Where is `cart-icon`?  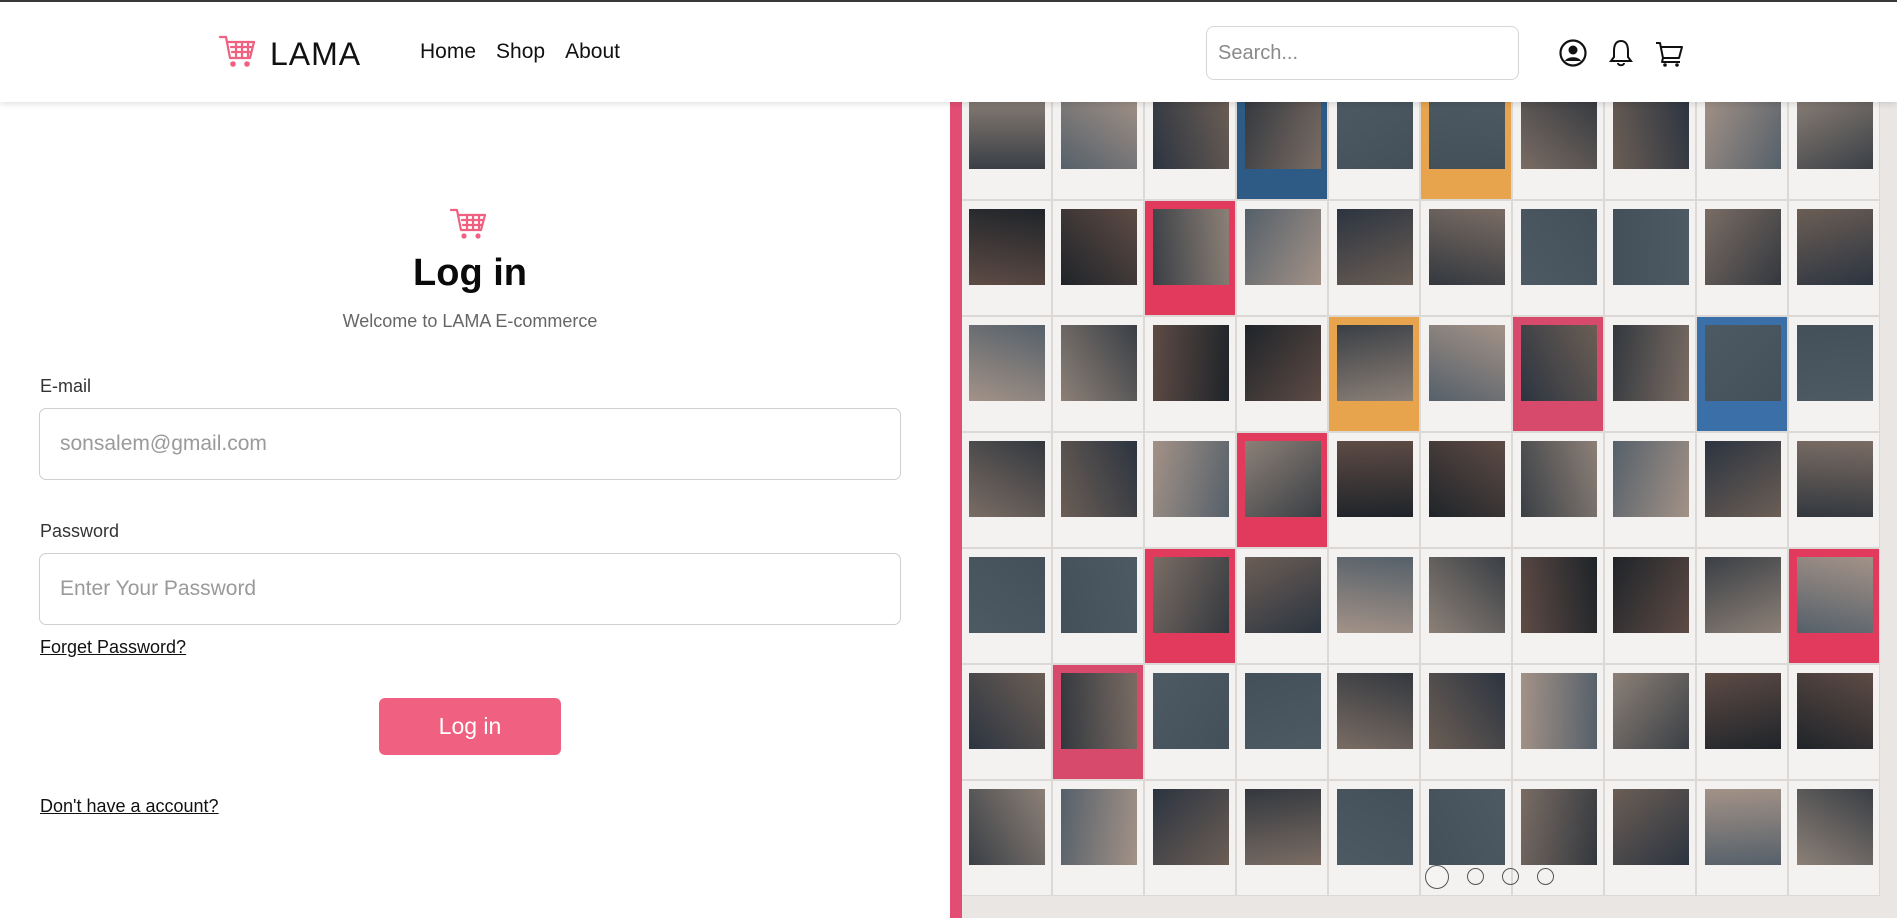
cart-icon is located at coordinates (1669, 53).